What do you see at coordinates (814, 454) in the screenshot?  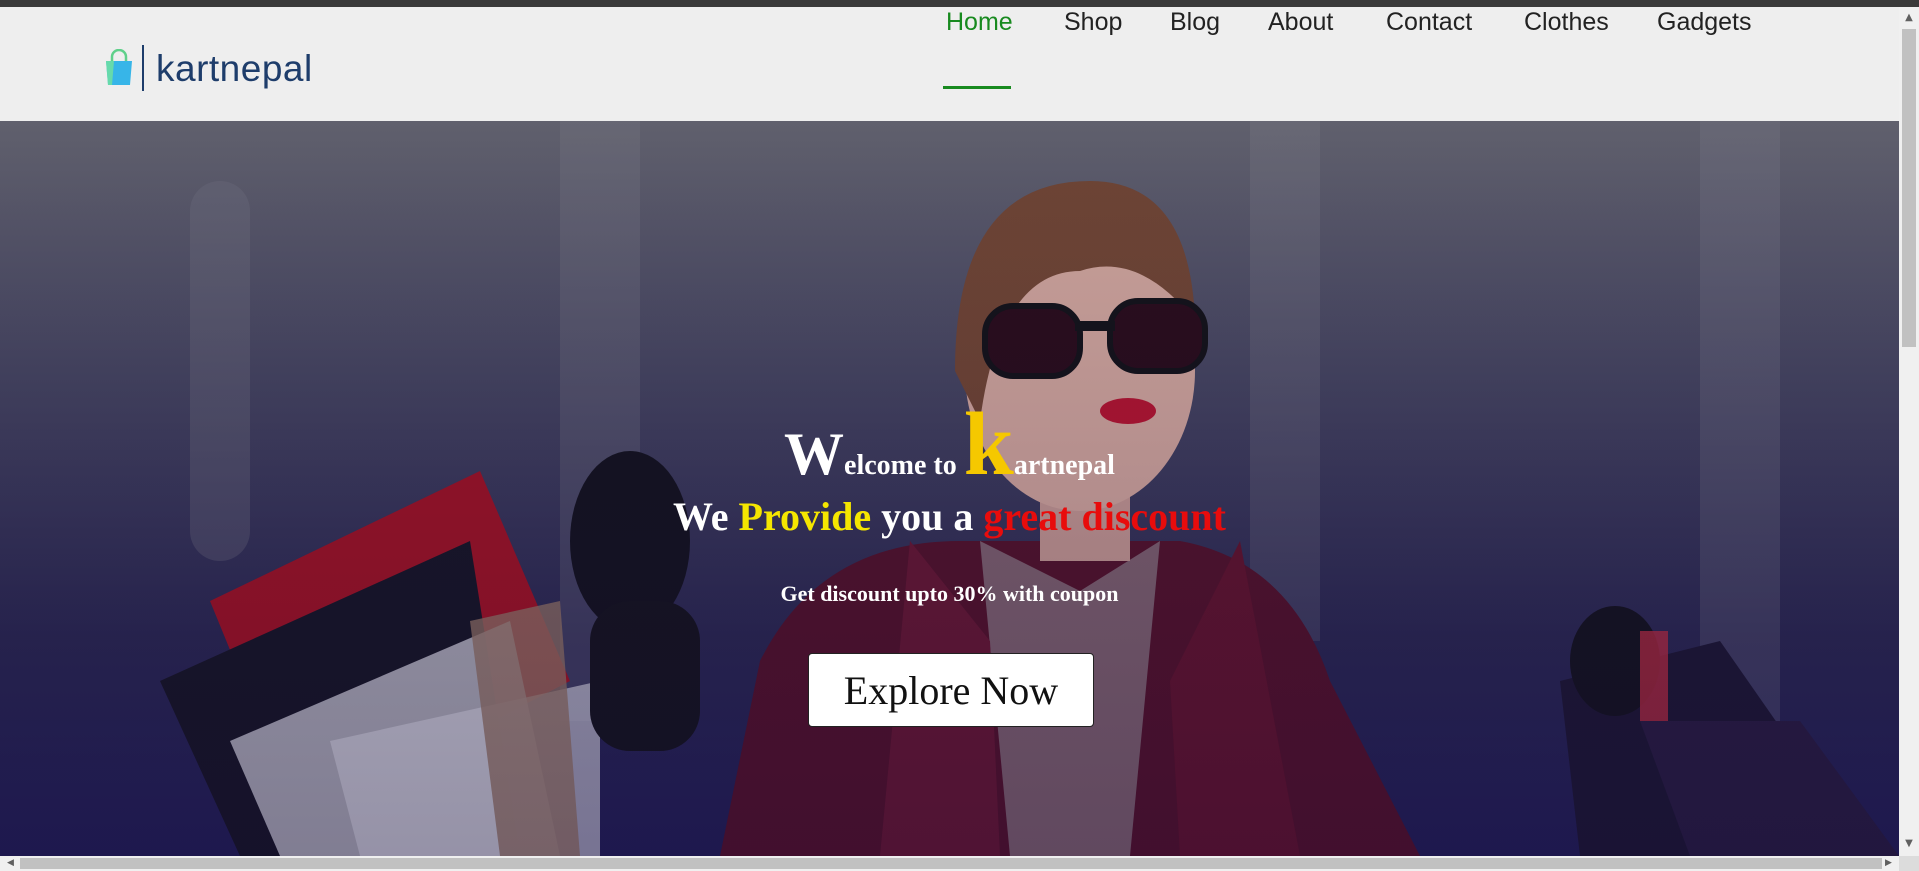 I see `welcome-letter-w: W` at bounding box center [814, 454].